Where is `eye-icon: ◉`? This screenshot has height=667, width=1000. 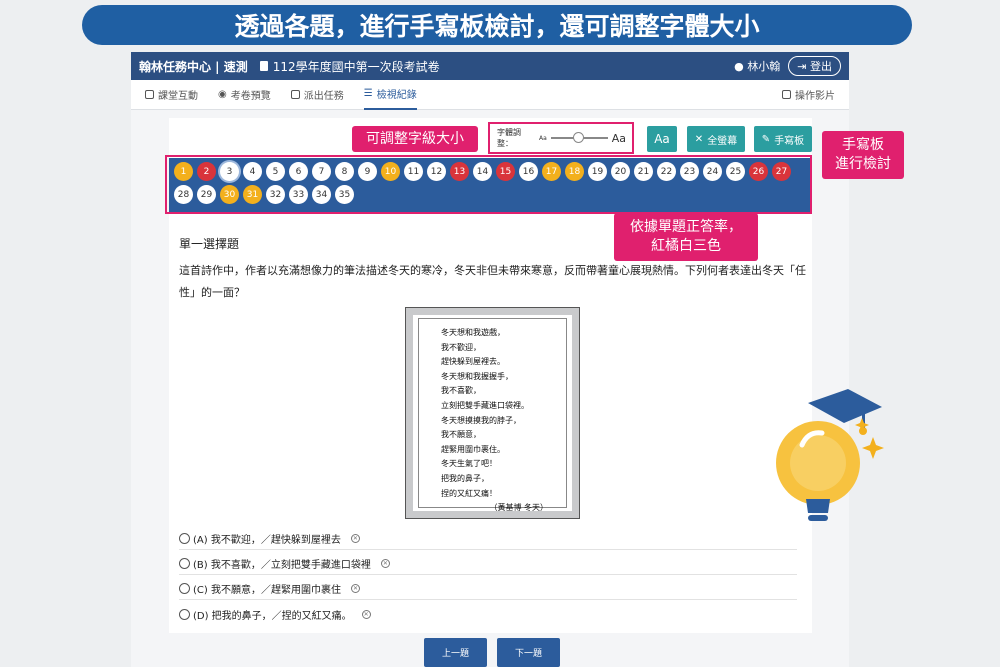 eye-icon: ◉ is located at coordinates (222, 94).